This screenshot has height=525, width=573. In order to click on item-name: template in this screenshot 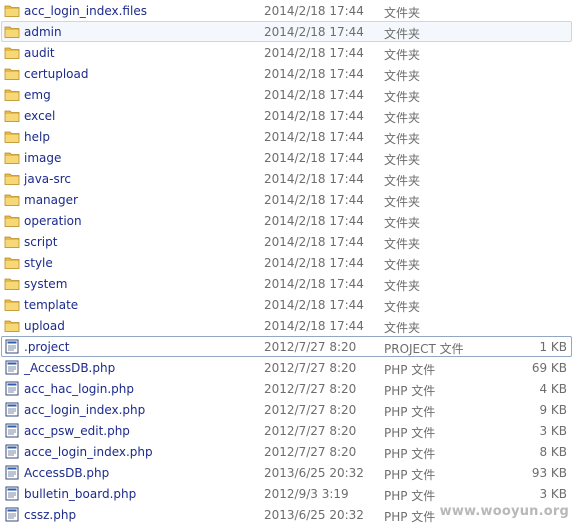, I will do `click(51, 305)`.